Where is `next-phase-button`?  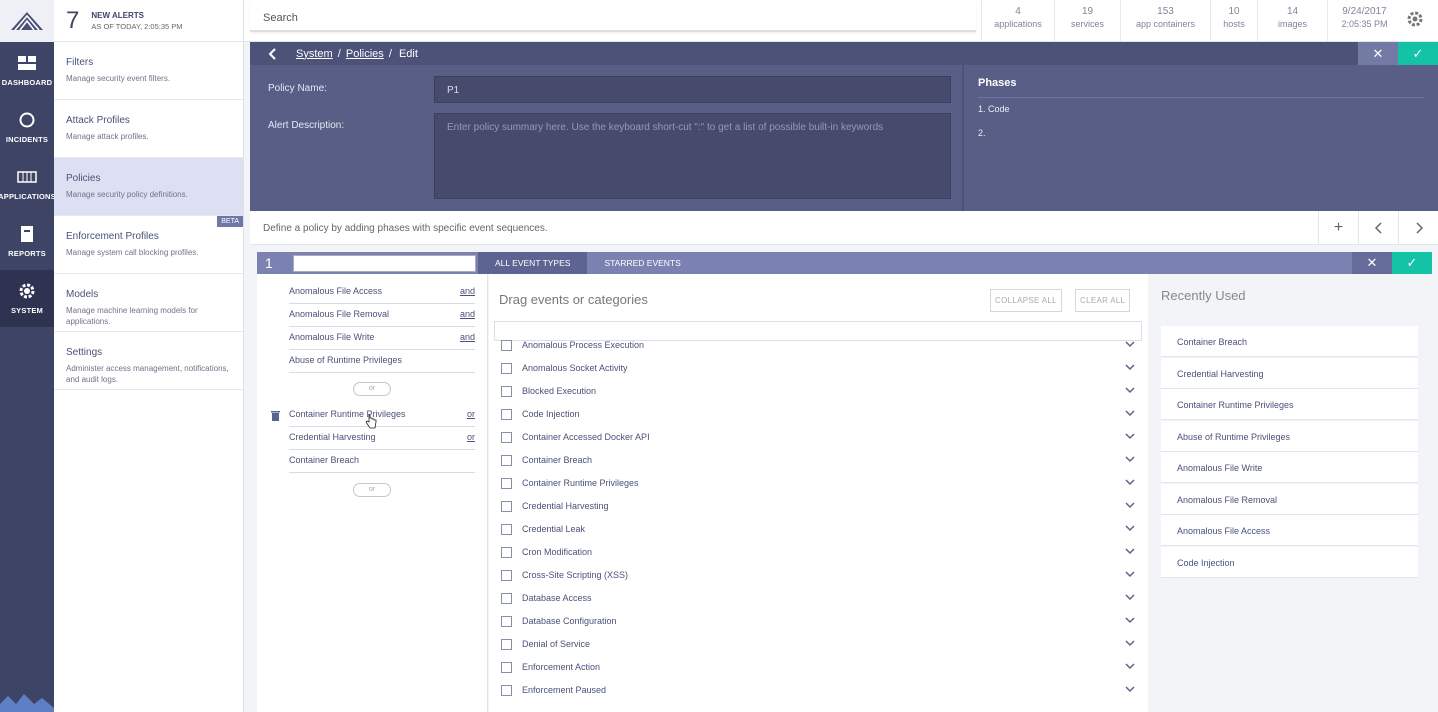 next-phase-button is located at coordinates (1418, 228).